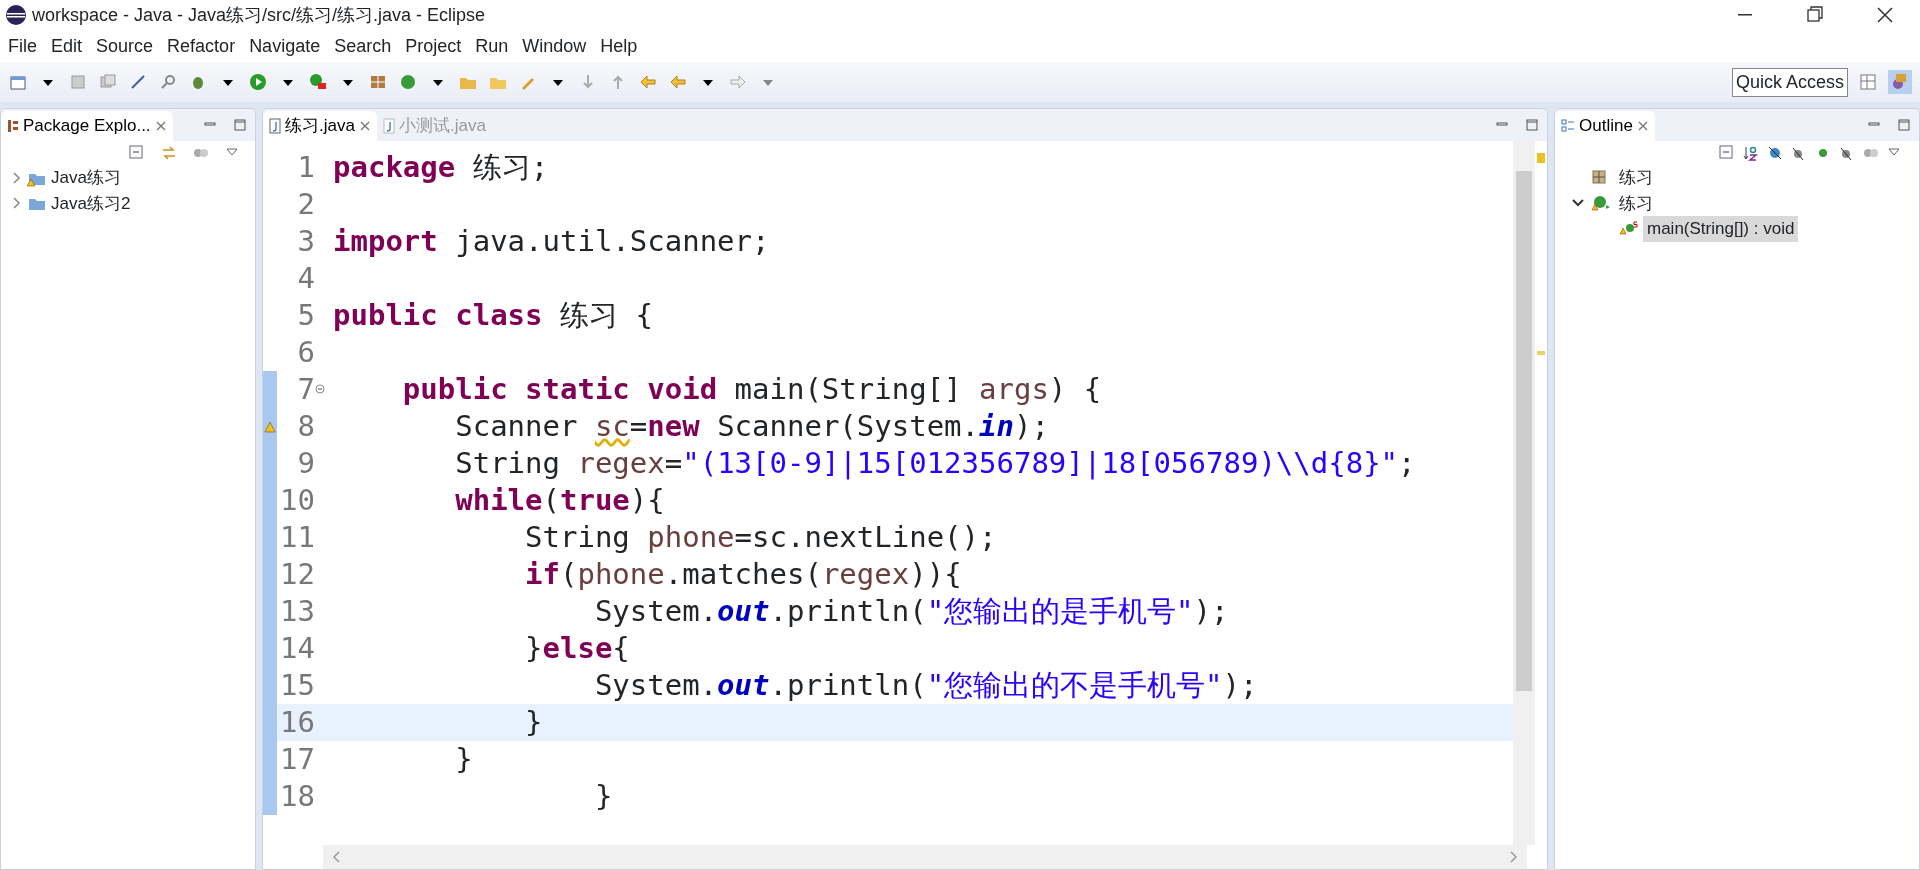 Image resolution: width=1920 pixels, height=870 pixels. Describe the element at coordinates (751, 426) in the screenshot. I see `code-line: Scanner sc=new Scanner(System.in);` at that location.